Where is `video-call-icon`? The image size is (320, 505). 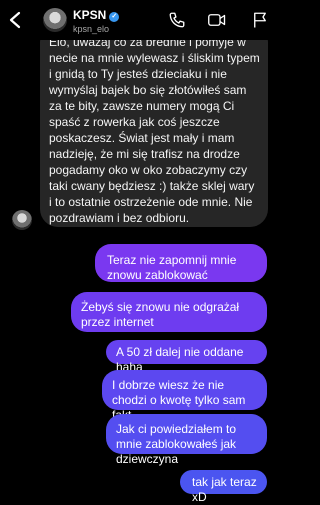
video-call-icon is located at coordinates (217, 20).